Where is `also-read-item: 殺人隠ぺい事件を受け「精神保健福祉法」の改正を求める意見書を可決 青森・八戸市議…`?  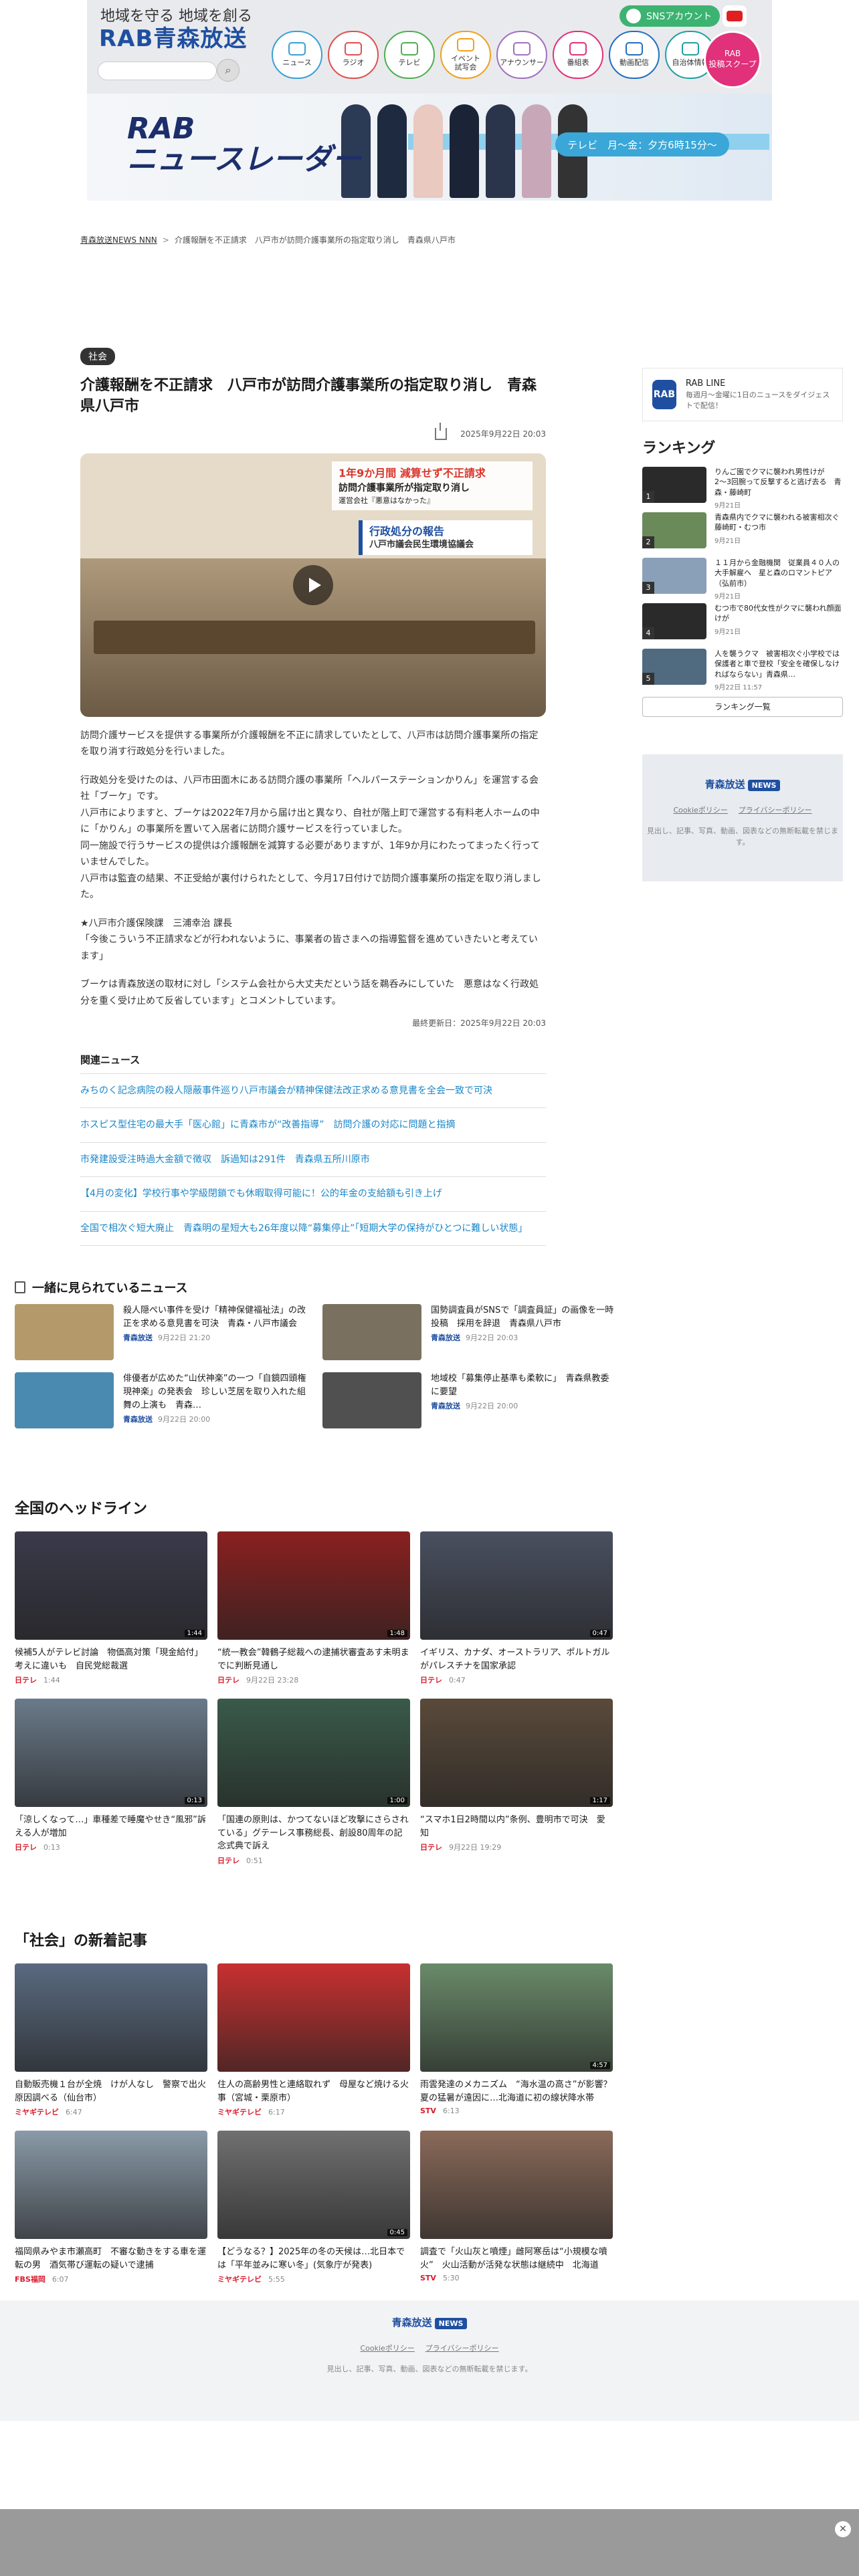
also-read-item: 殺人隠ぺい事件を受け「精神保健福祉法」の改正を求める意見書を可決 青森・八戸市議… is located at coordinates (162, 1332).